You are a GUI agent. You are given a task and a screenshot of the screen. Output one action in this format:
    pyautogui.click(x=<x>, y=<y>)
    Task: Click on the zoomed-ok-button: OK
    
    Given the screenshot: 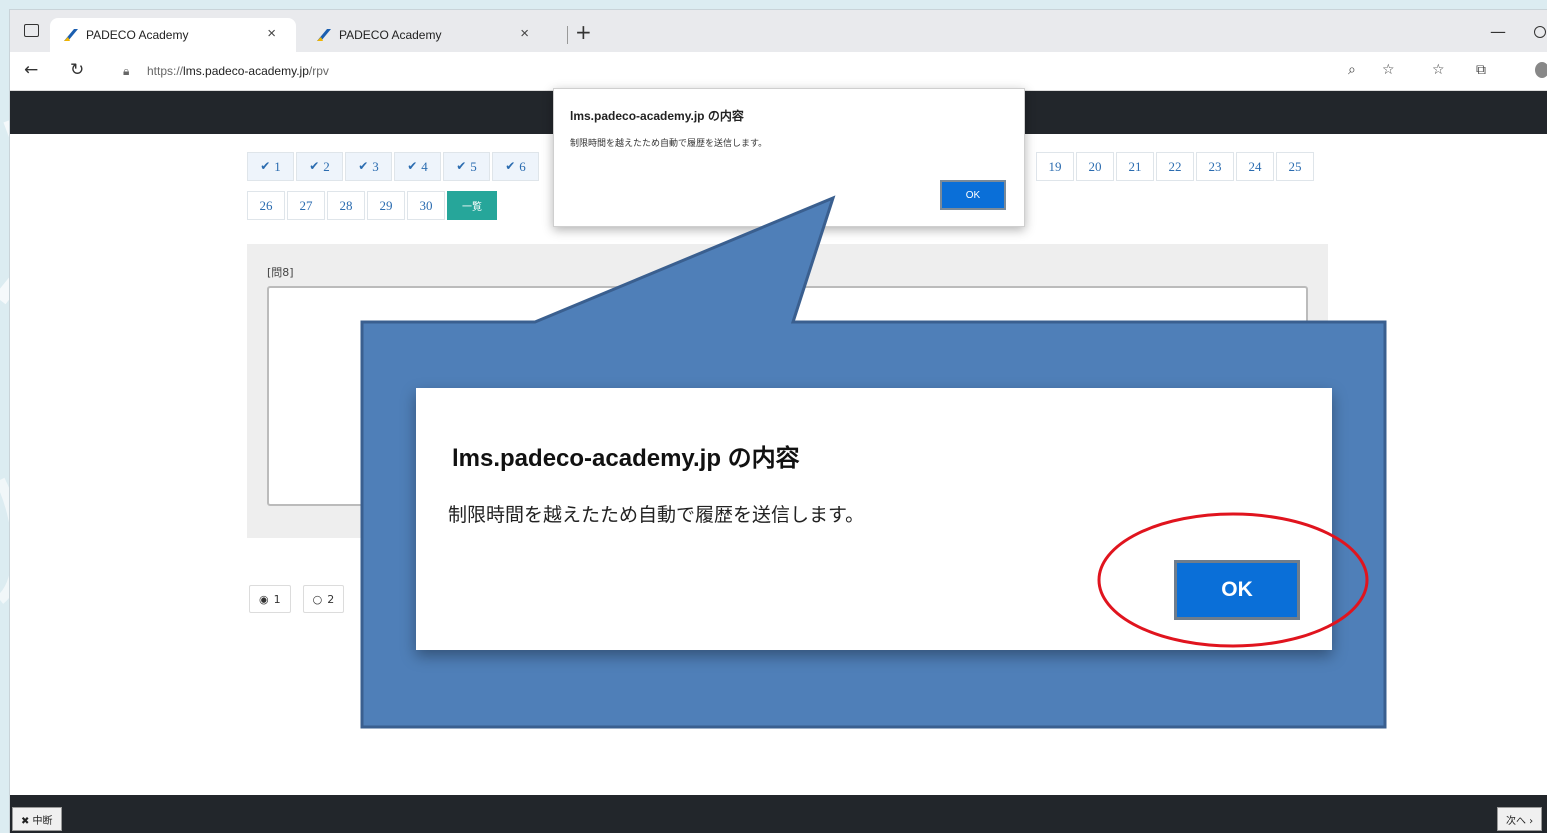 What is the action you would take?
    pyautogui.click(x=1237, y=590)
    